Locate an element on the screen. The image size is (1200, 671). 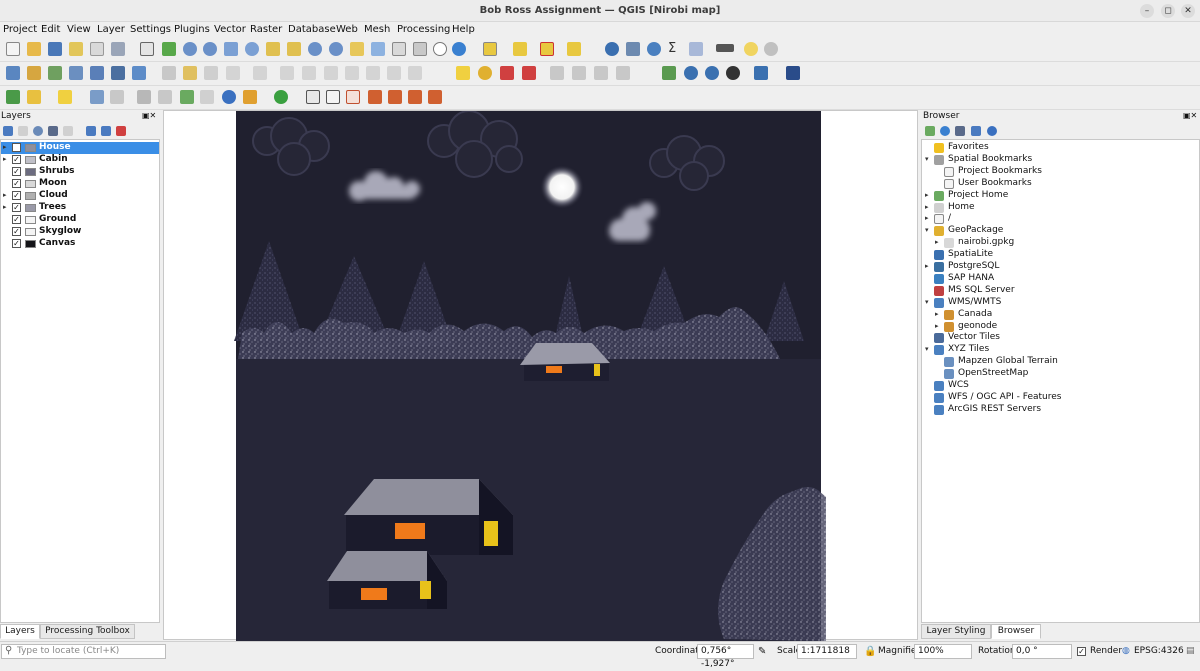
zoom-layer-icon is located at coordinates (273, 49).